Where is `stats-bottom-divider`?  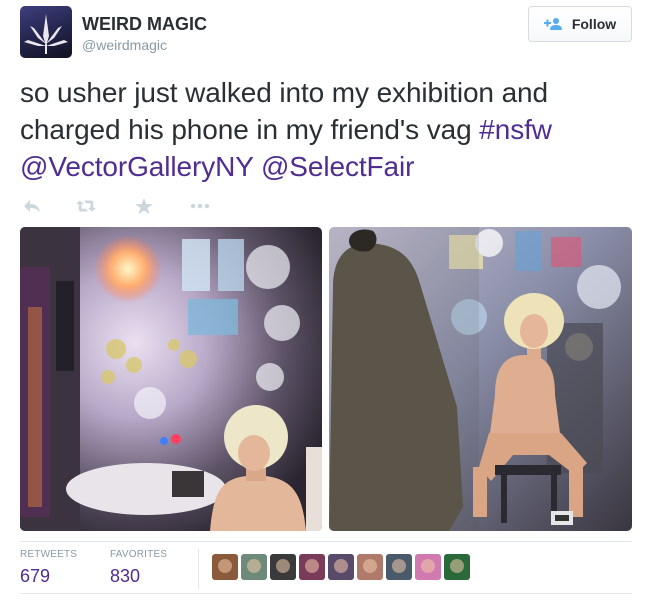 stats-bottom-divider is located at coordinates (326, 593).